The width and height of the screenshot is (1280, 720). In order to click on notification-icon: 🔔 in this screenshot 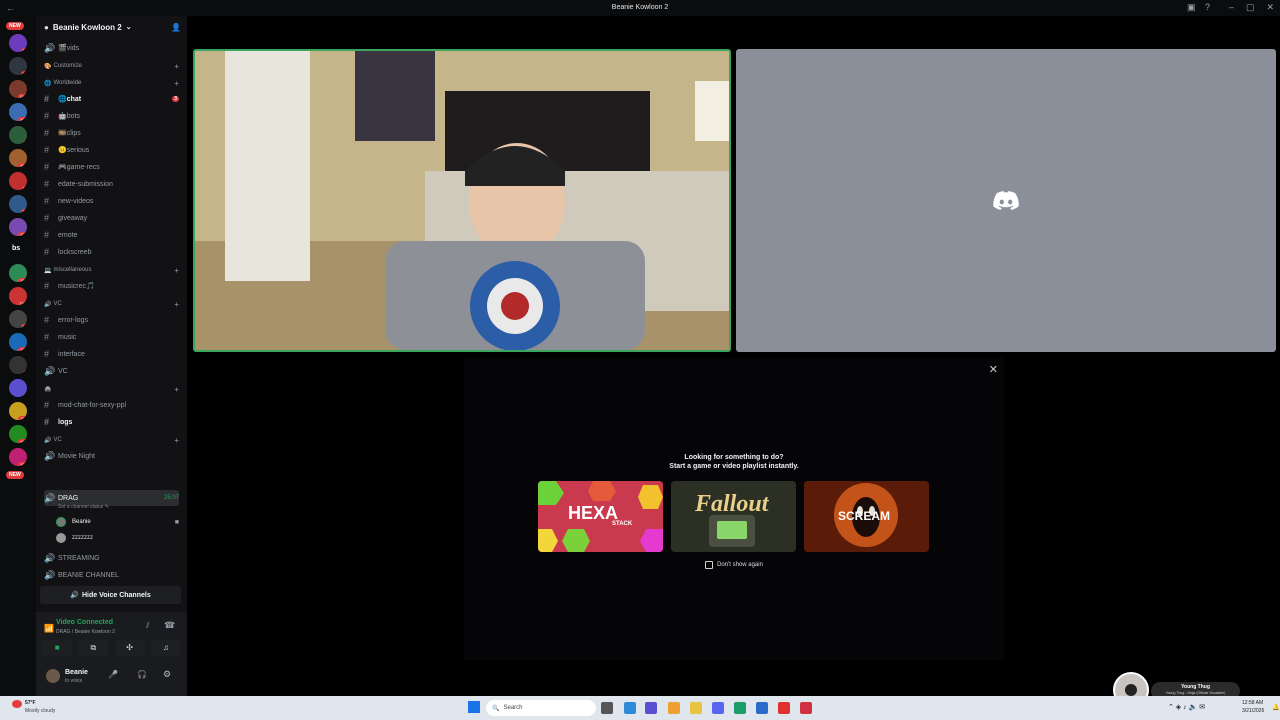, I will do `click(1275, 707)`.